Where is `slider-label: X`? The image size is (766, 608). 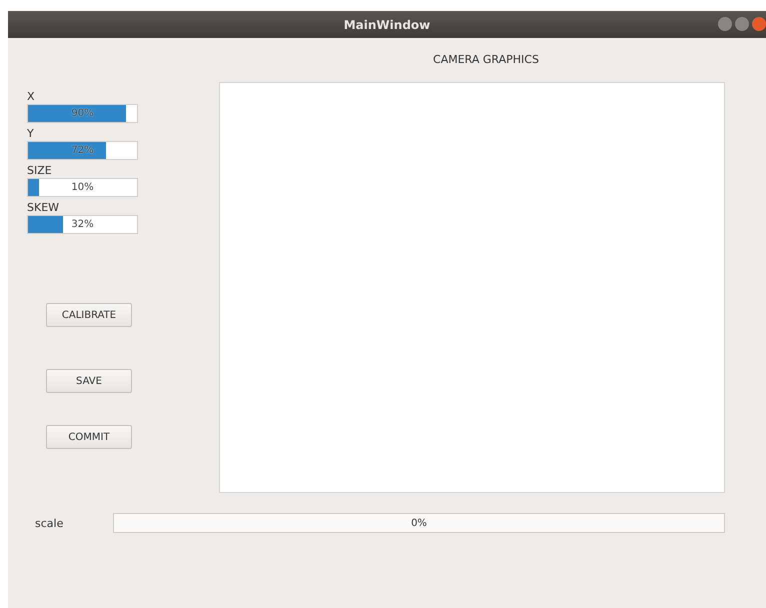 slider-label: X is located at coordinates (31, 96).